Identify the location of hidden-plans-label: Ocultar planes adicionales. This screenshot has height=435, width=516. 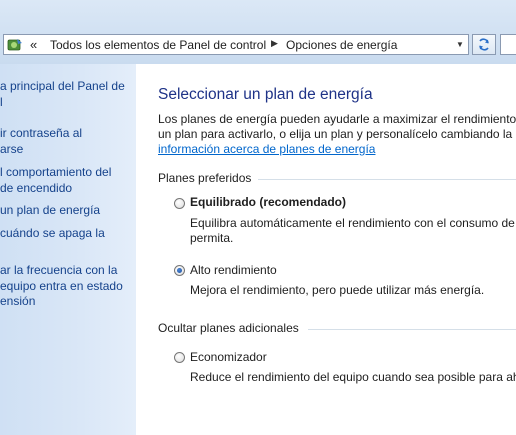
(228, 328).